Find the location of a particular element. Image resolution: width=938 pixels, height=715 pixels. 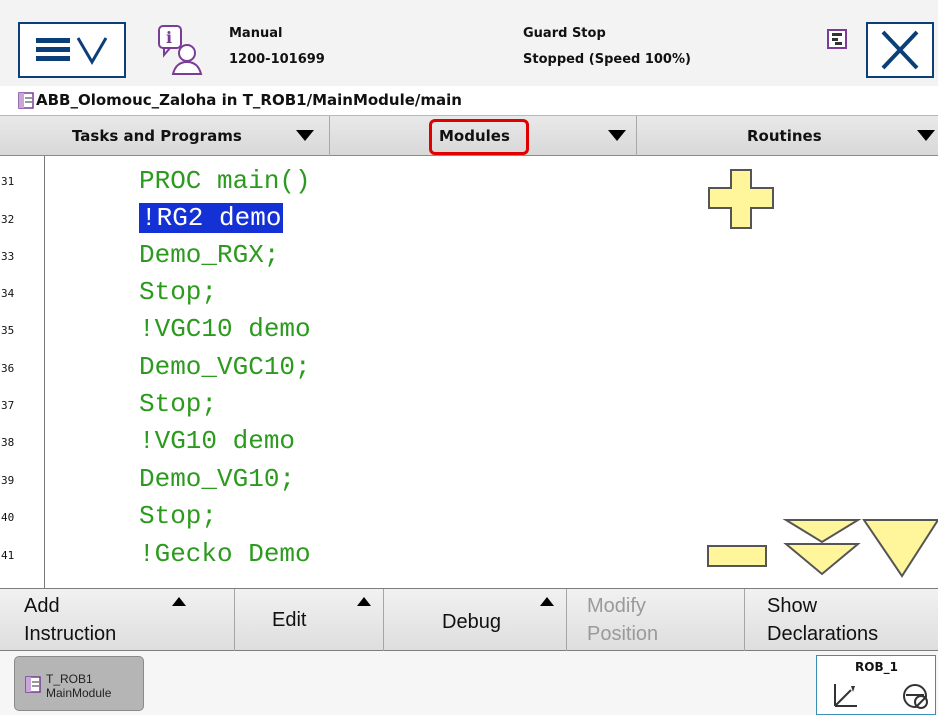

svg-text: i is located at coordinates (169, 37).